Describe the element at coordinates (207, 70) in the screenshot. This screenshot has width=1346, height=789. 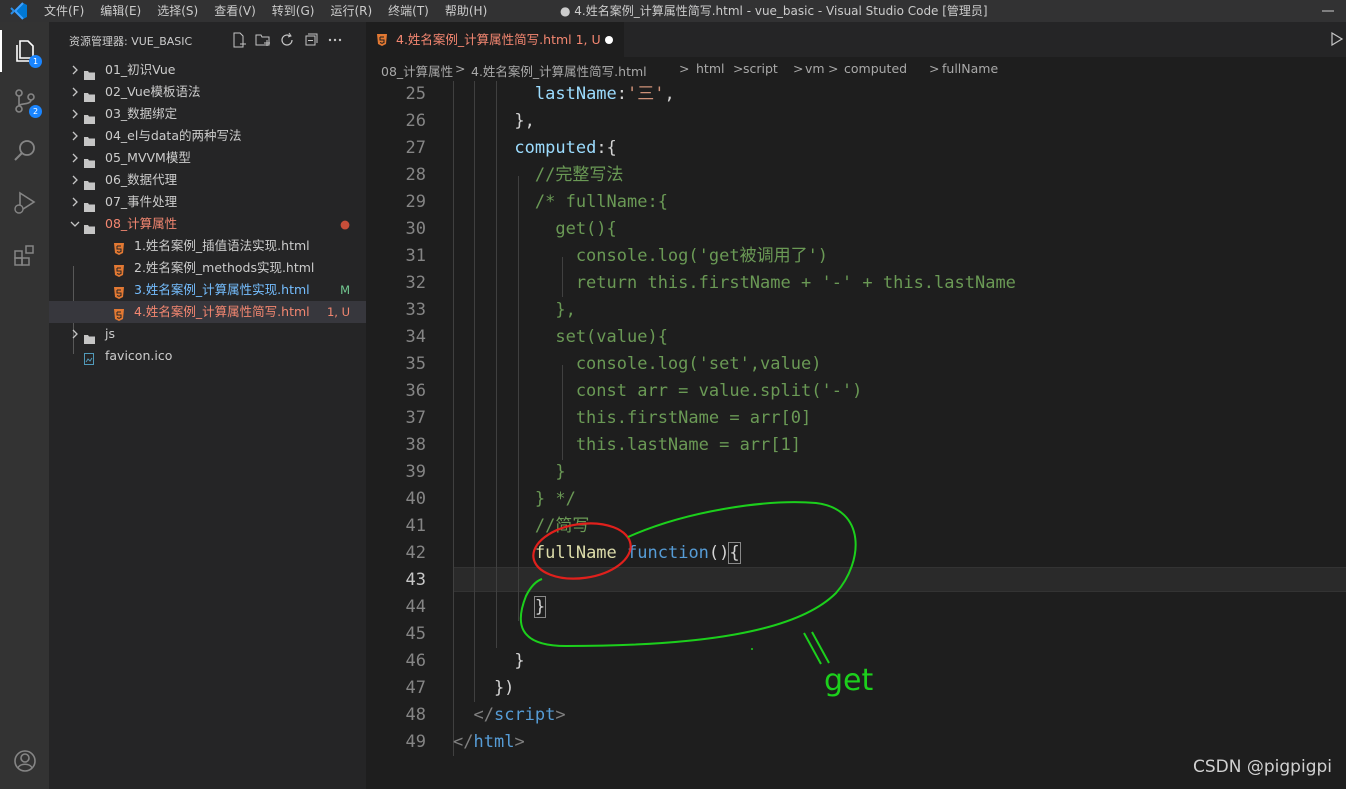
I see `tree-folder: 01_初识Vue` at that location.